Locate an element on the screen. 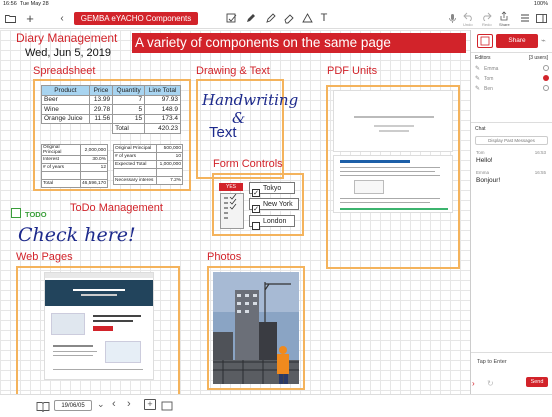 This screenshot has height=417, width=552. checkbox-option-london: London is located at coordinates (272, 222).